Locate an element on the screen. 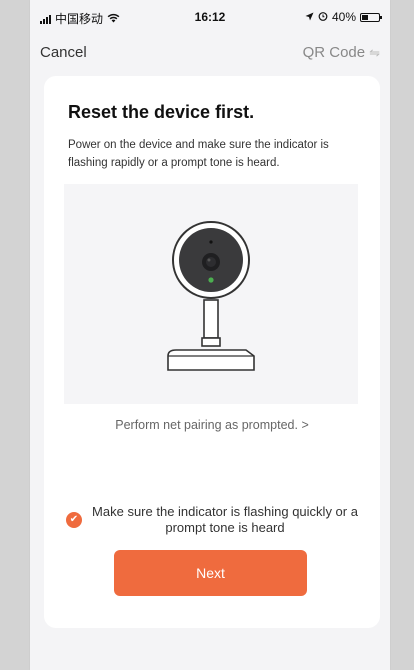 This screenshot has width=414, height=670. swap-icon: ⇋ is located at coordinates (374, 52).